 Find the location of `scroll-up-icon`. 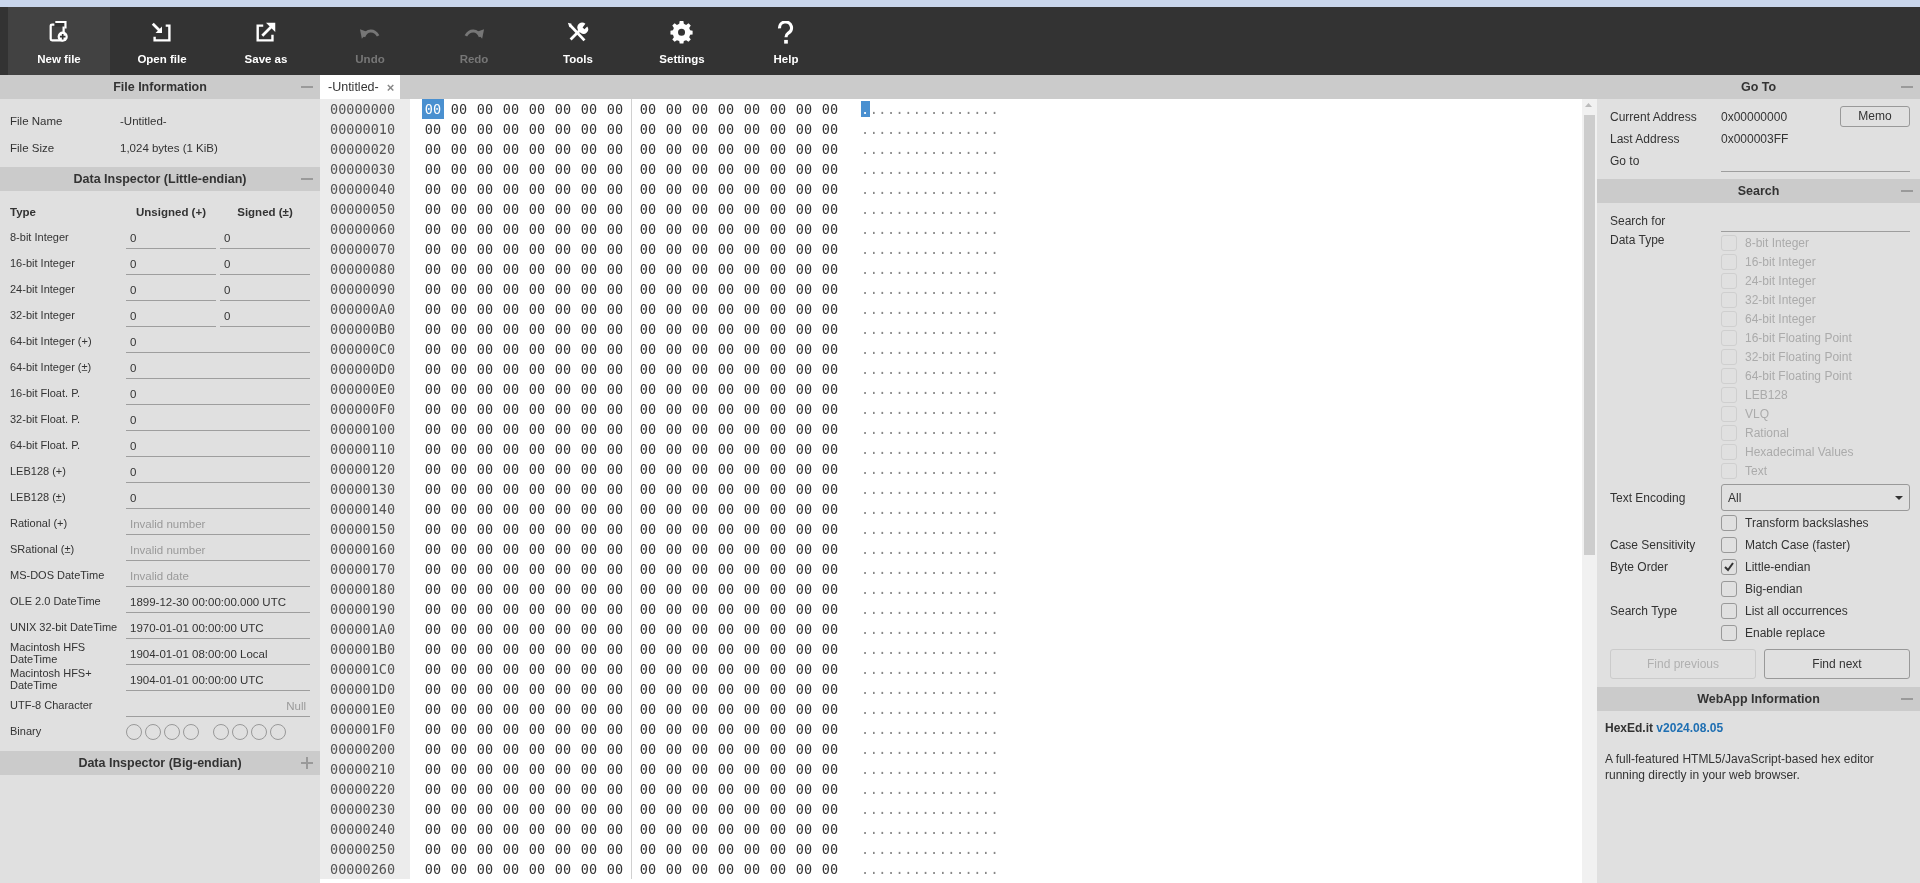

scroll-up-icon is located at coordinates (1588, 105).